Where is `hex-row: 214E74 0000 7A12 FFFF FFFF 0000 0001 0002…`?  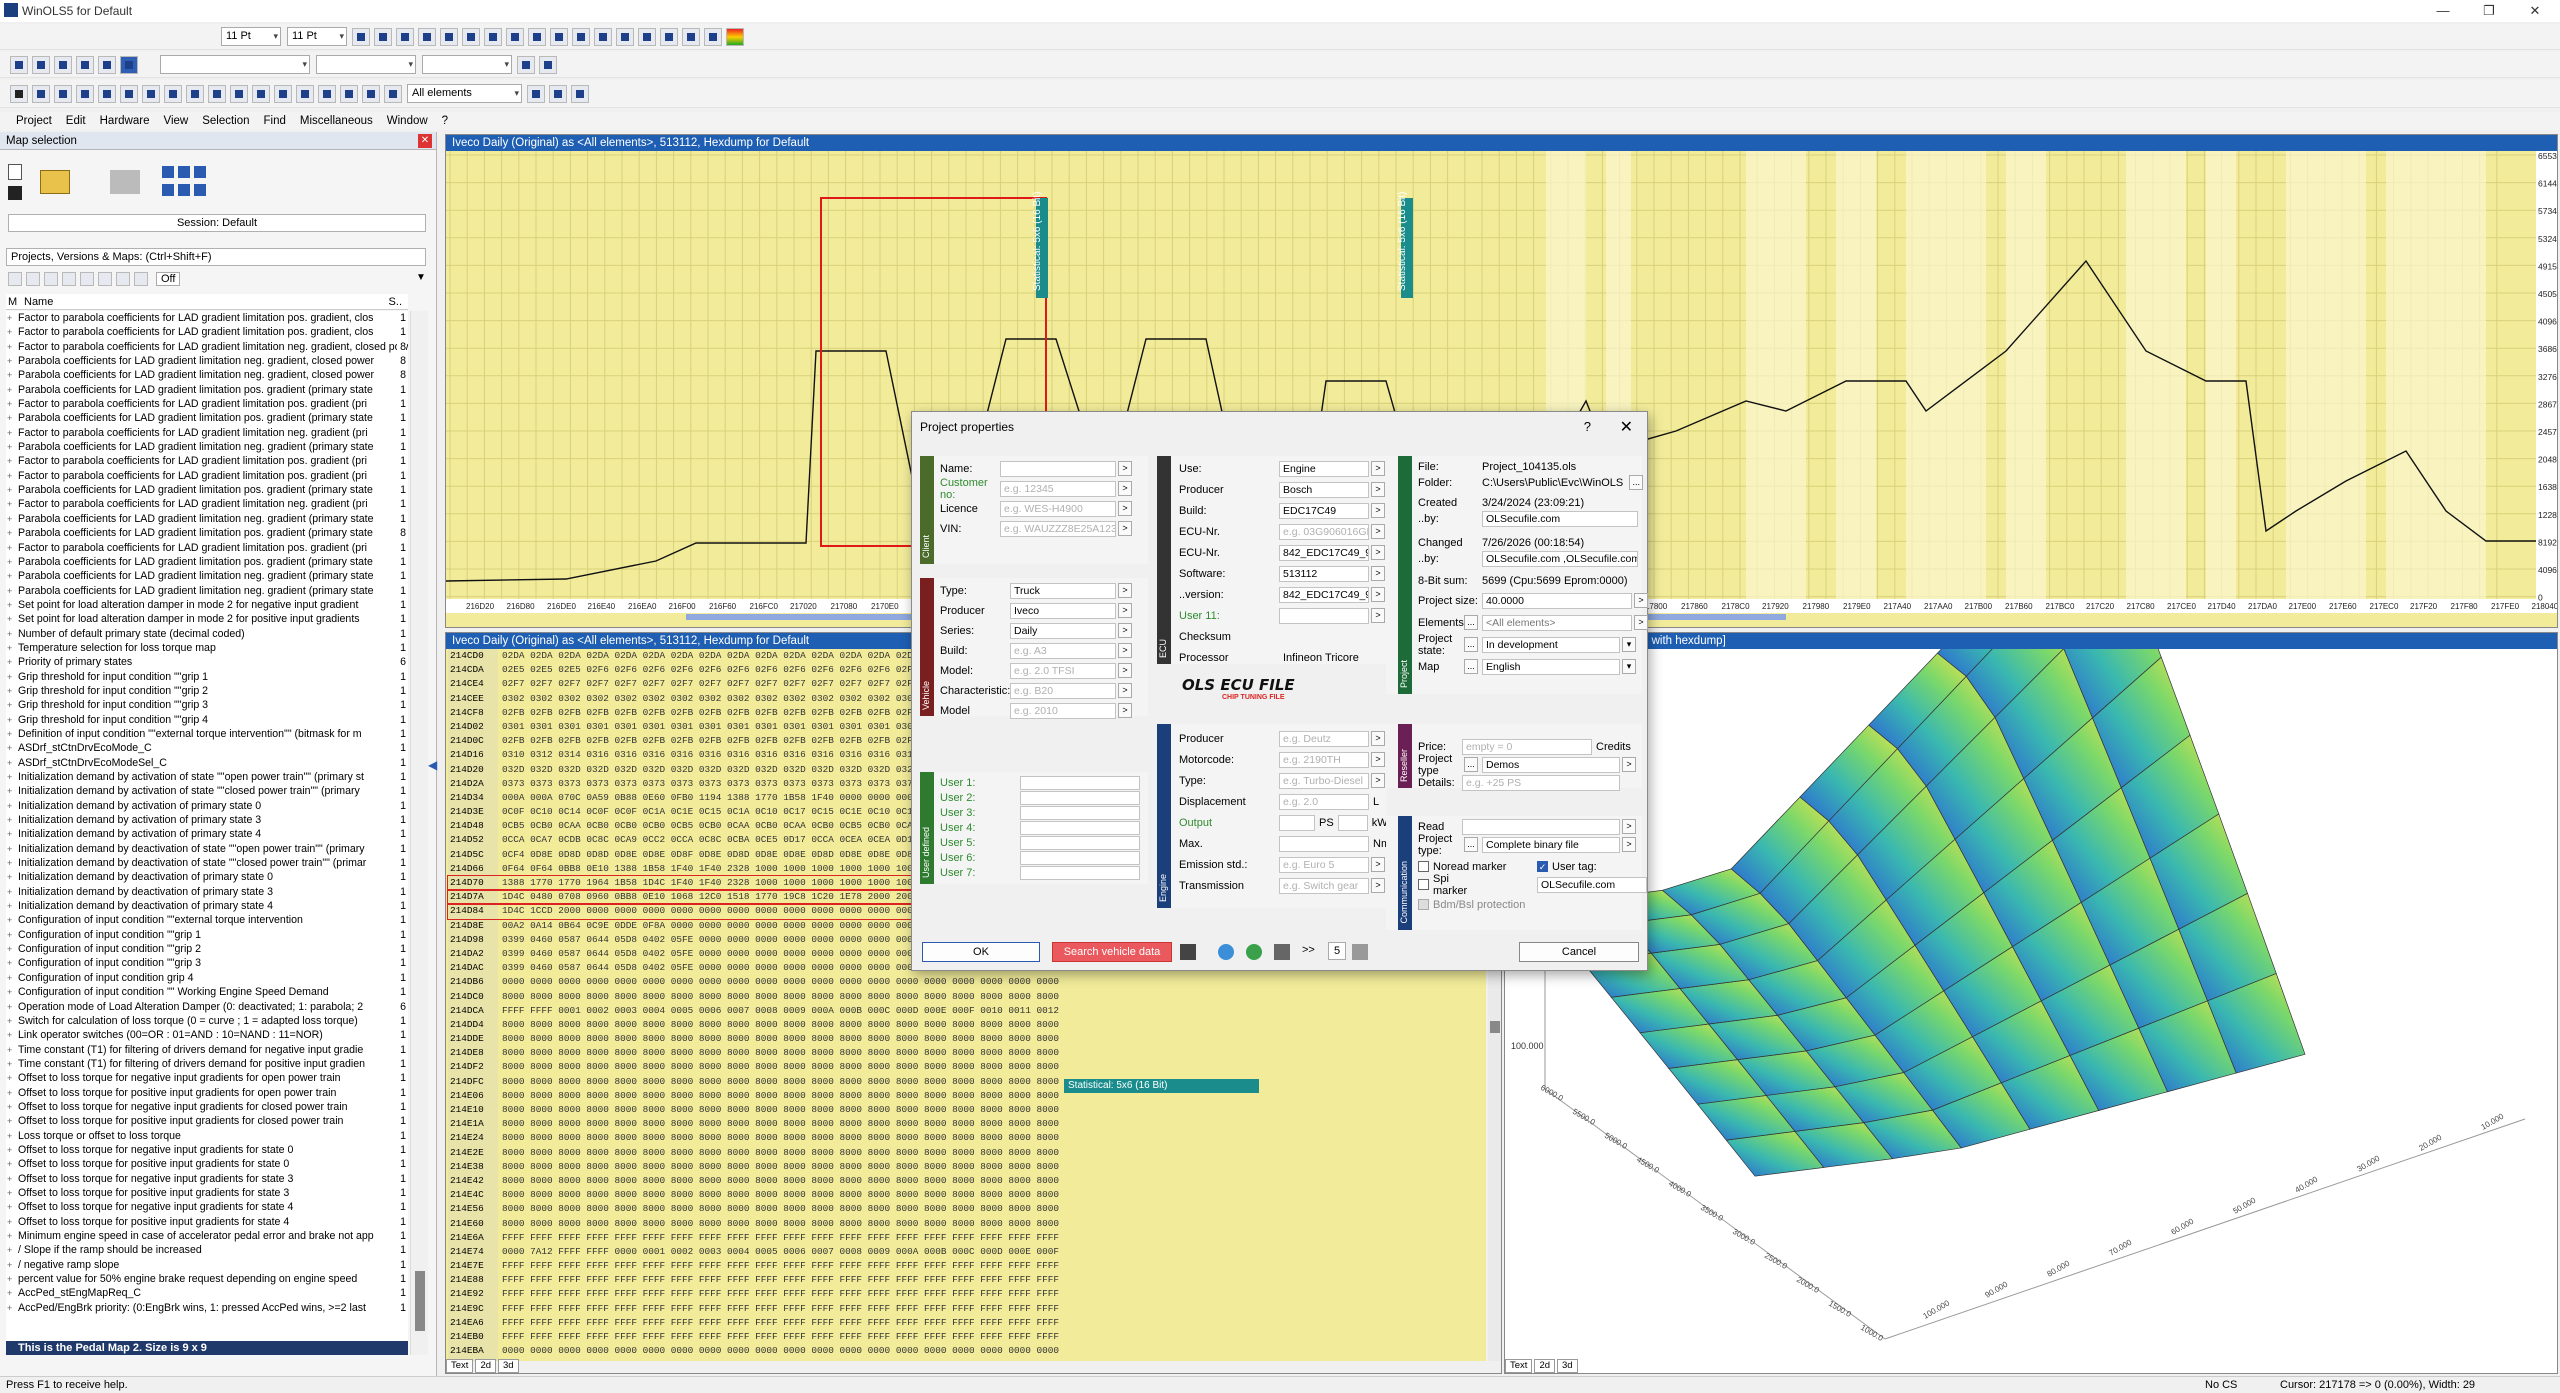 hex-row: 214E74 0000 7A12 FFFF FFFF 0000 0001 0002… is located at coordinates (967, 1252).